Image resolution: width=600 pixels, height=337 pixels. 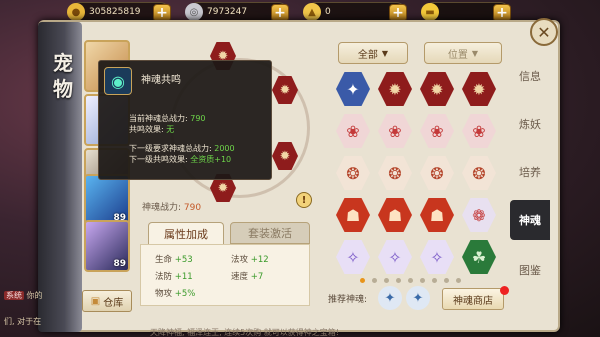 I want to click on category-dropdown: 全部 ▼, so click(x=373, y=53).